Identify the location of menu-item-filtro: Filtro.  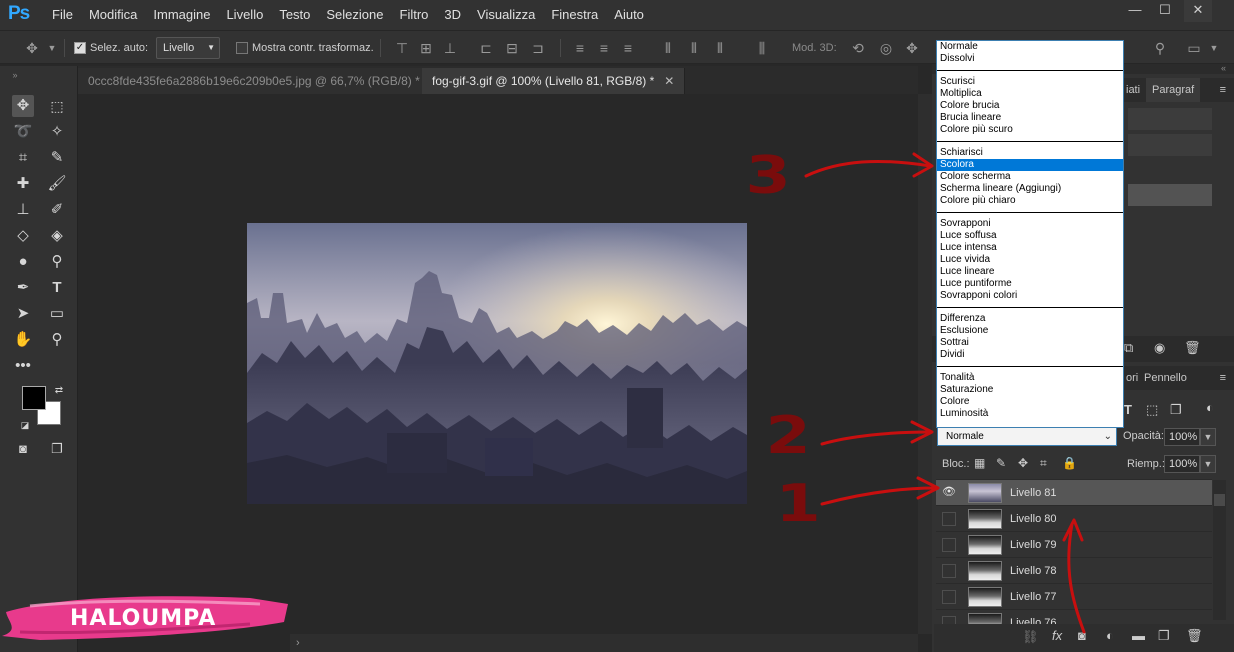
(414, 15).